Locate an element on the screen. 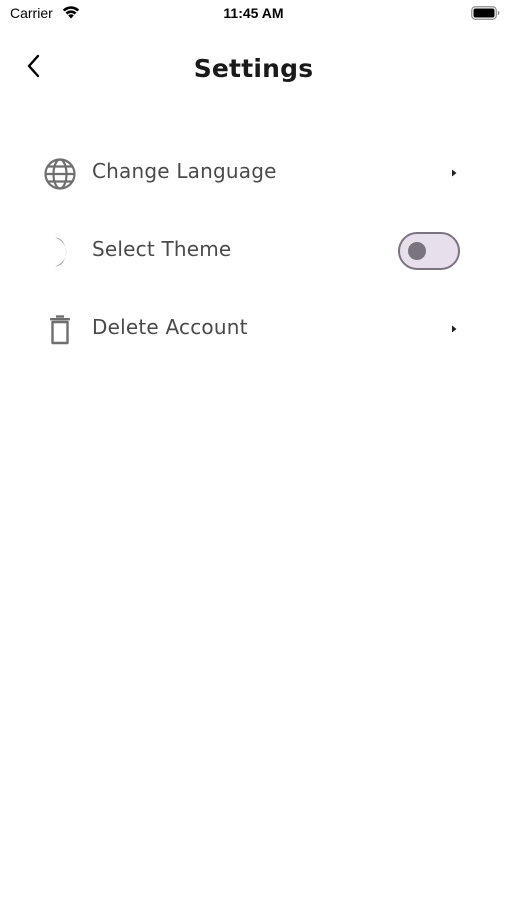 Image resolution: width=507 pixels, height=900 pixels. theme-toggle is located at coordinates (429, 251).